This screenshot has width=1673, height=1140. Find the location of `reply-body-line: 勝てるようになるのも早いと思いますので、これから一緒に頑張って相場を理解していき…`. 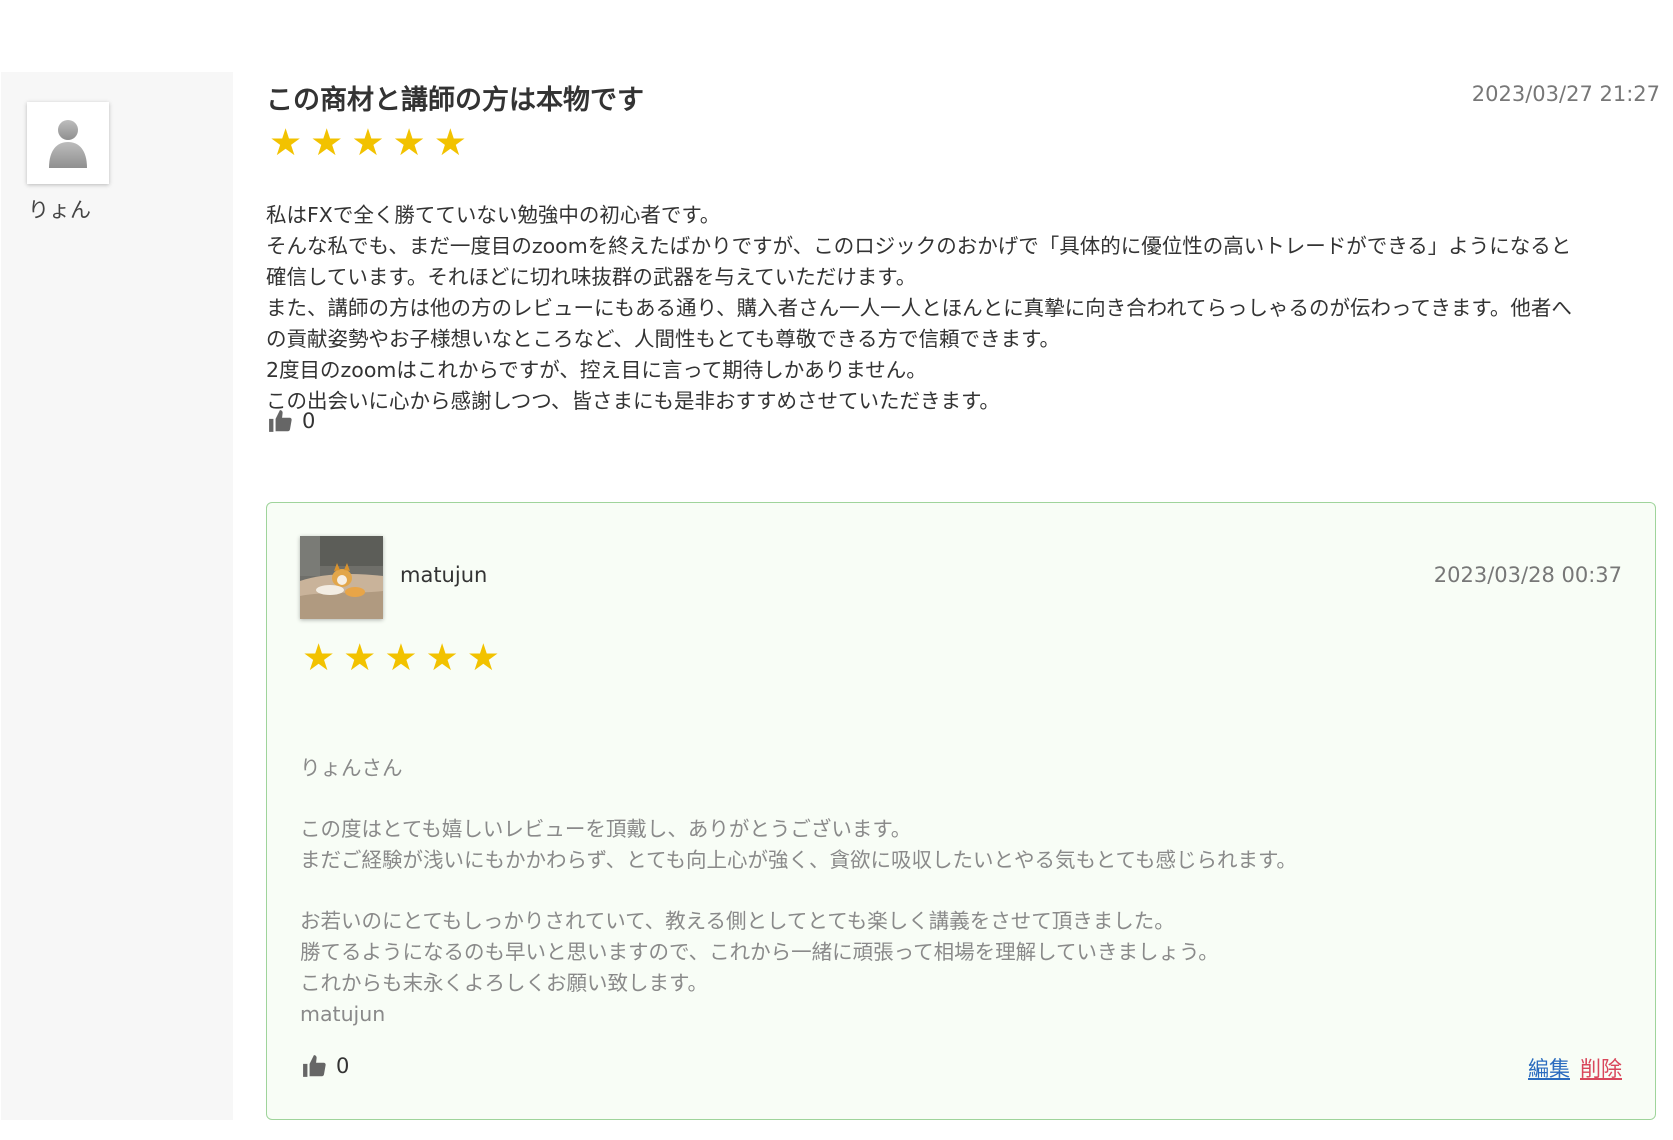

reply-body-line: 勝てるようになるのも早いと思いますので、これから一緒に頑張って相場を理解していき… is located at coordinates (759, 952).